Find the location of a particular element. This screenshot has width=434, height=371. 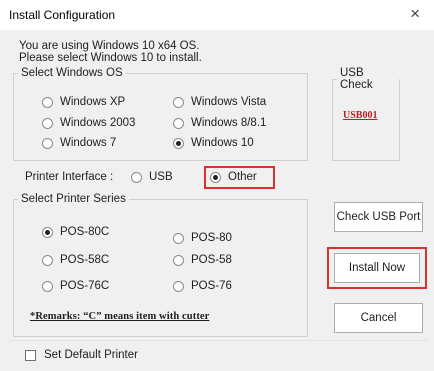

radio-pos-76c: POS-76C is located at coordinates (75, 286).